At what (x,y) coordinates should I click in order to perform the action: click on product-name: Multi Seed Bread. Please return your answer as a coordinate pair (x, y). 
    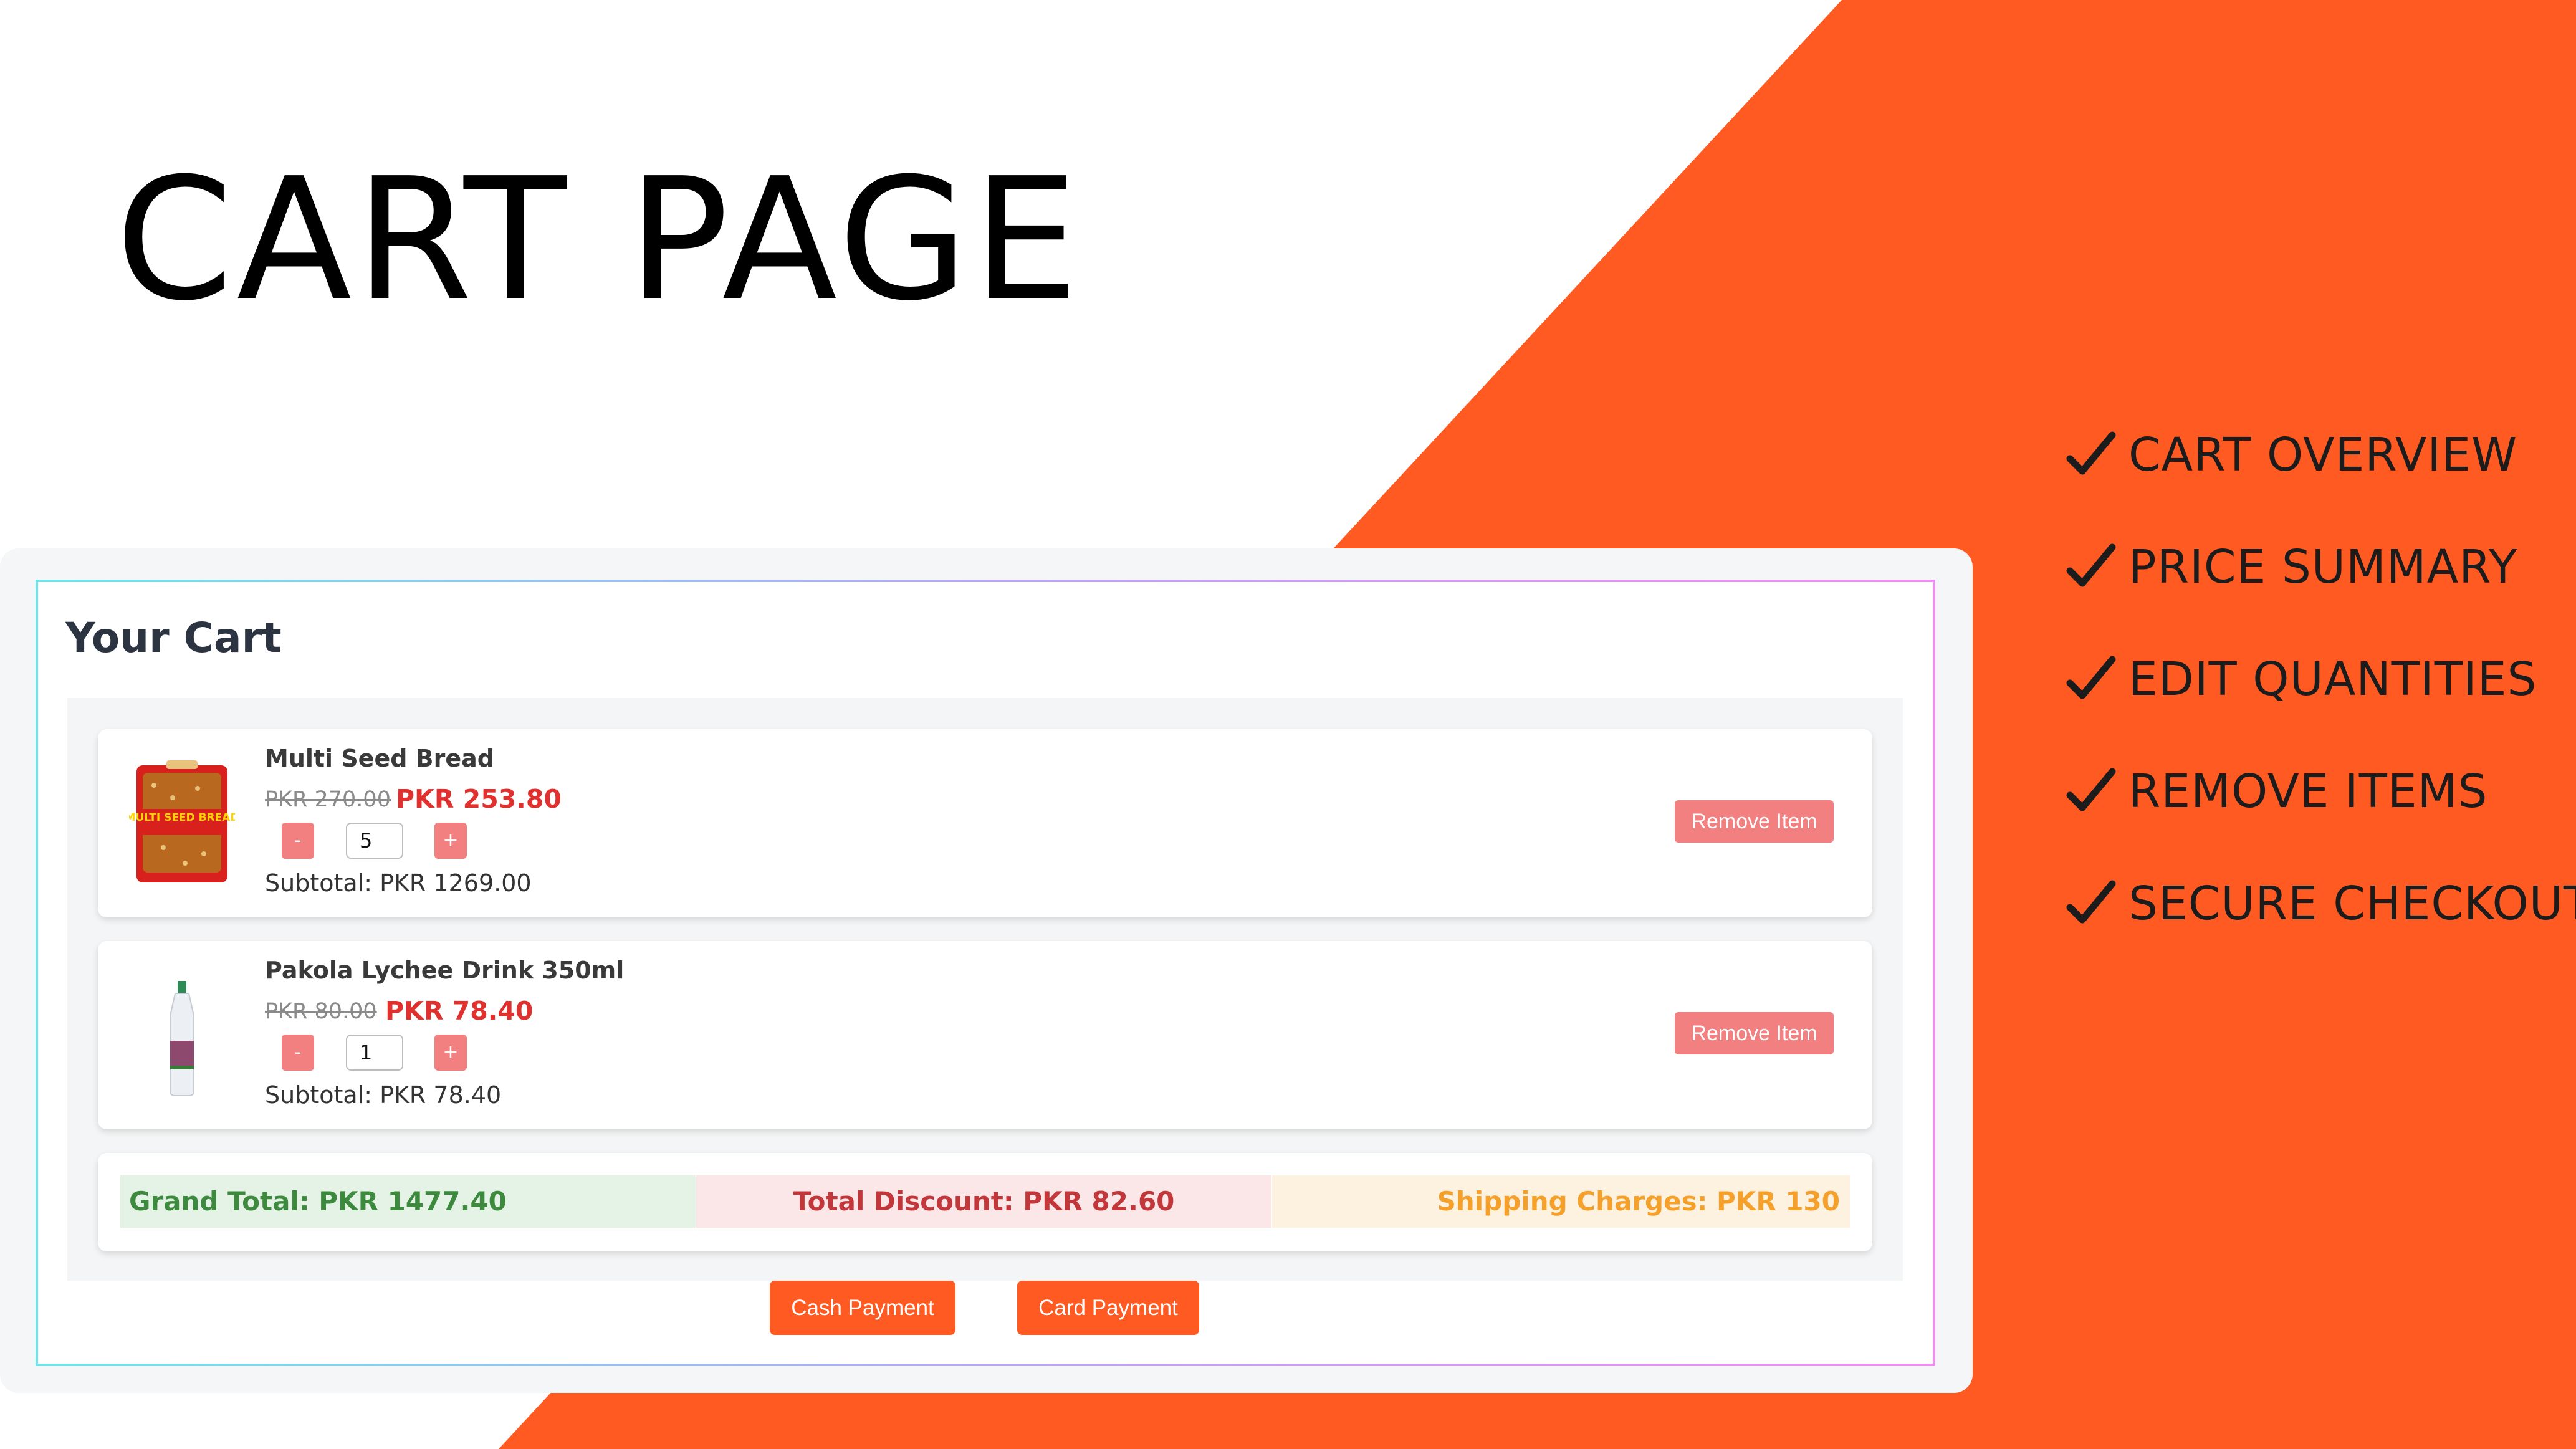
    Looking at the image, I should click on (380, 758).